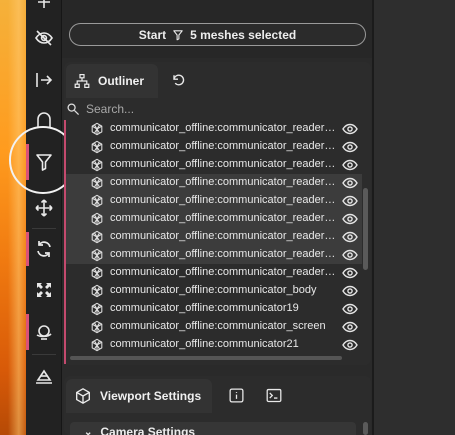 This screenshot has height=435, width=455. I want to click on panel-divider, so click(373, 217).